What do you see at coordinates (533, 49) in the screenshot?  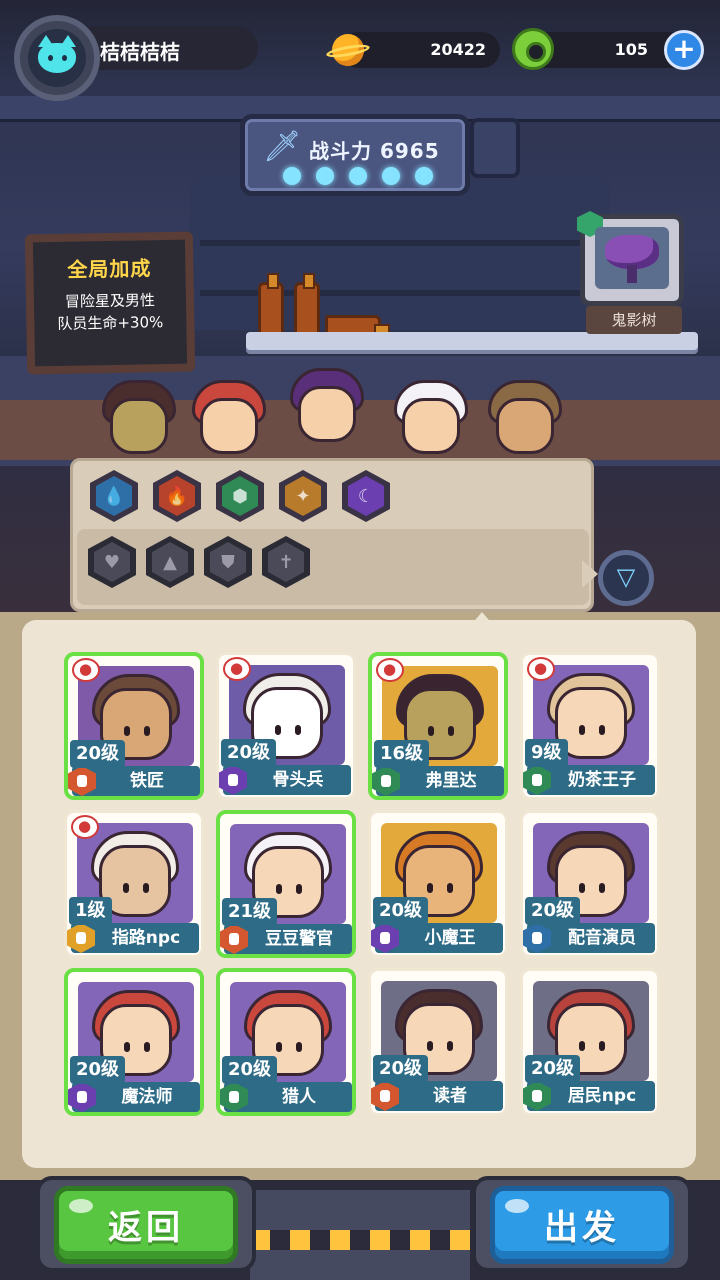 I see `green-donut-icon` at bounding box center [533, 49].